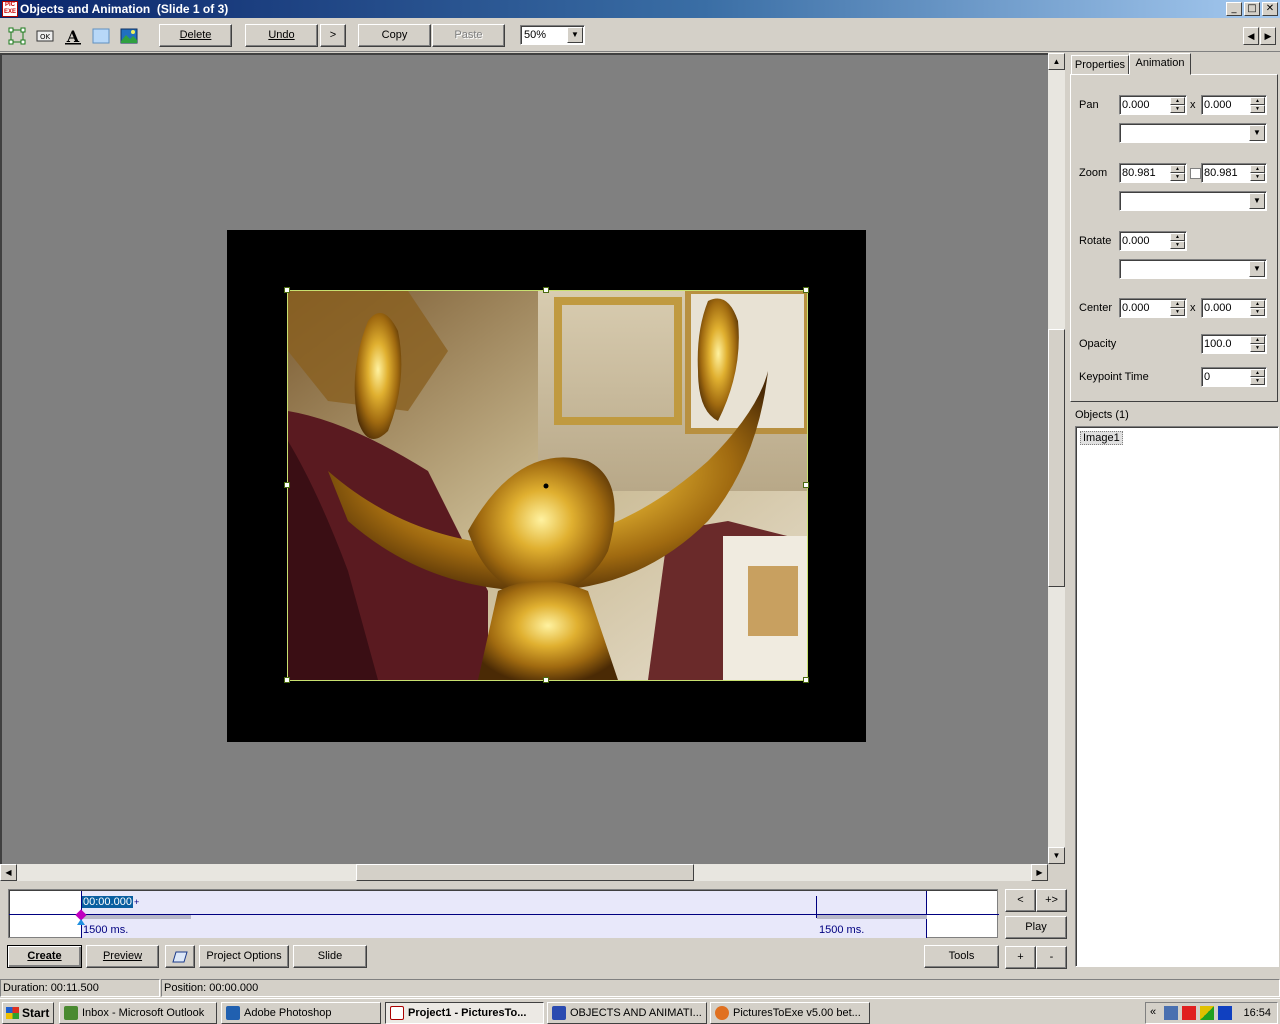 The height and width of the screenshot is (1024, 1280). What do you see at coordinates (101, 36) in the screenshot?
I see `add-rectangle-icon` at bounding box center [101, 36].